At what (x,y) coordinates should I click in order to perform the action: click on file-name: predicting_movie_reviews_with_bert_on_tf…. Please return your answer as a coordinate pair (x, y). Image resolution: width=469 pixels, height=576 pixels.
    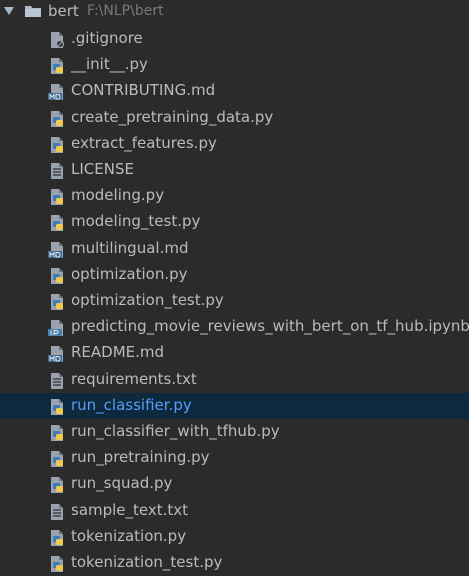
    Looking at the image, I should click on (270, 326).